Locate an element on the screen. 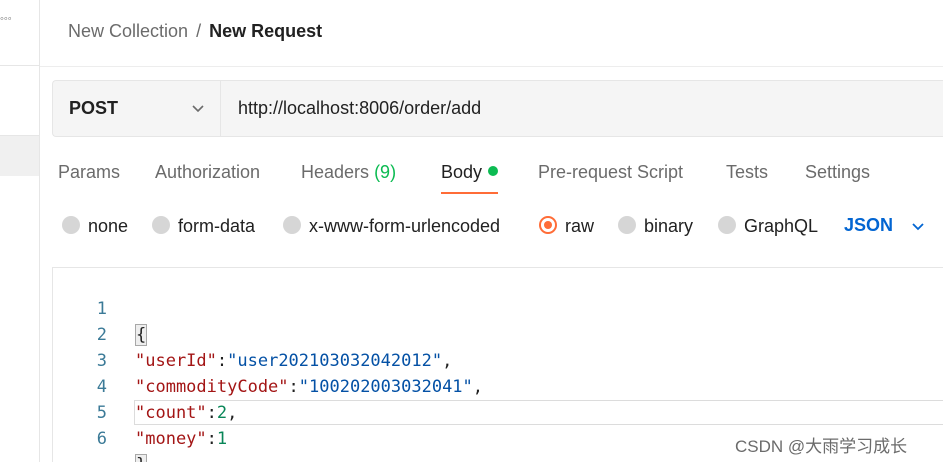 Image resolution: width=943 pixels, height=462 pixels. method-label: POST is located at coordinates (94, 108).